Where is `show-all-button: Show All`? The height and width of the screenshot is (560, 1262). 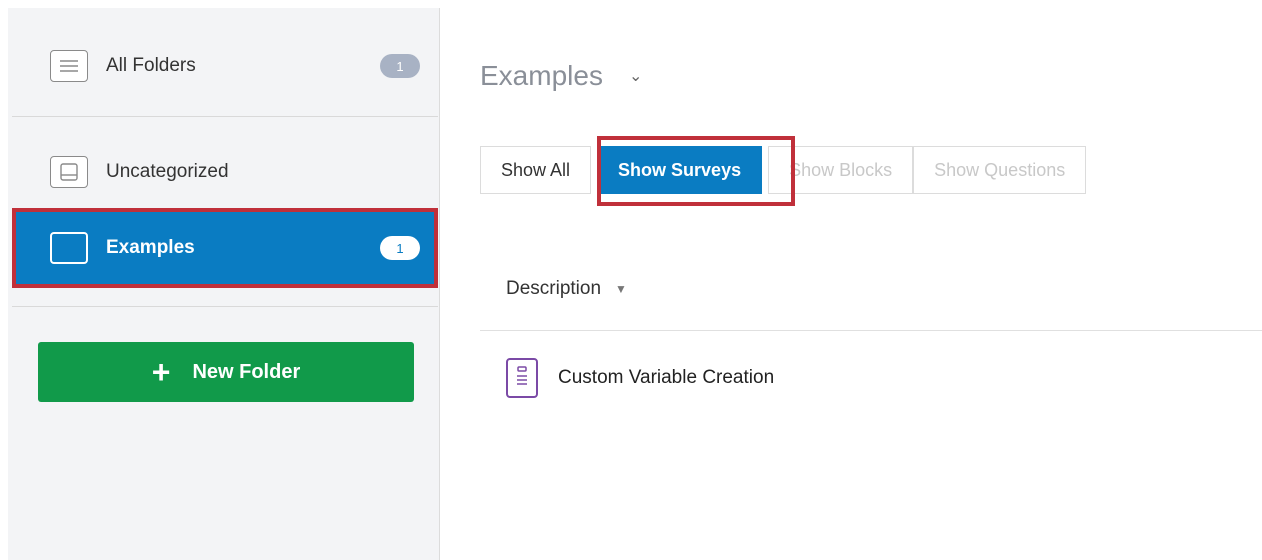
show-all-button: Show All is located at coordinates (536, 170).